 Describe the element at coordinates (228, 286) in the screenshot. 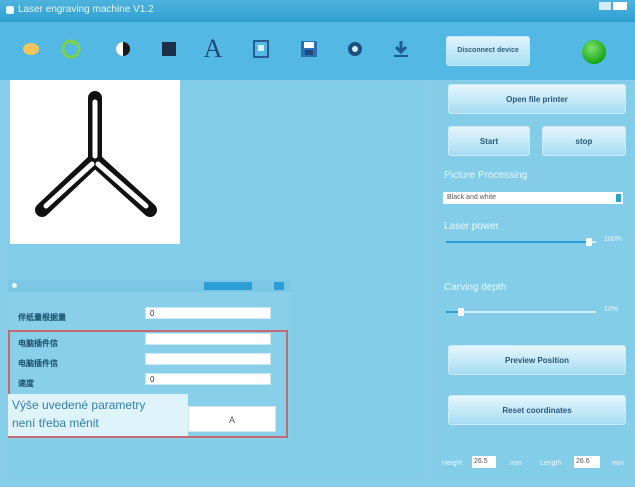

I see `parameters-title-bar` at that location.